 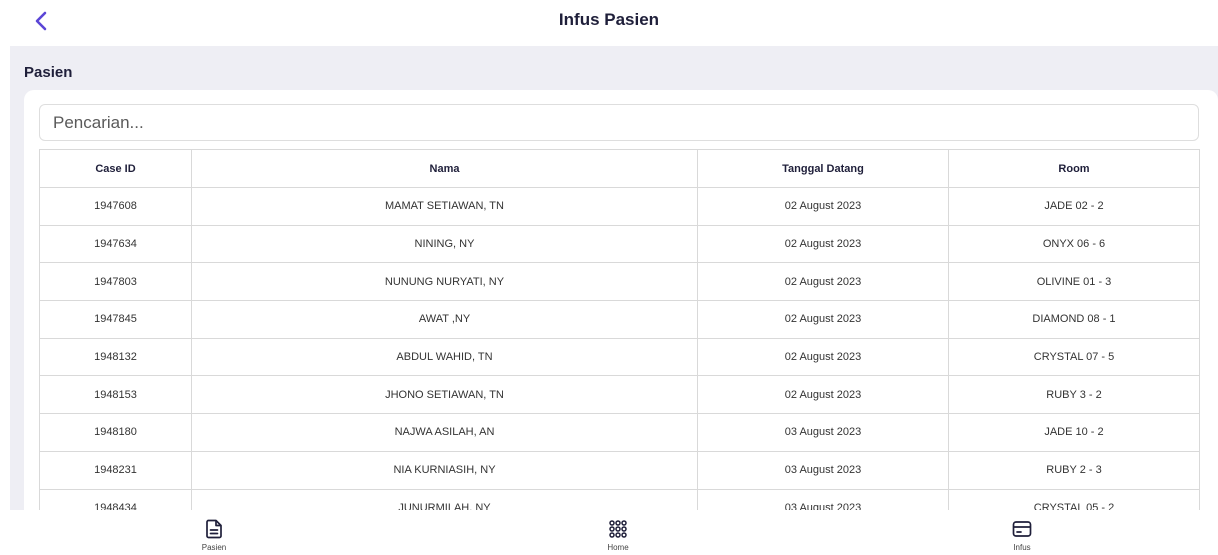 I want to click on top-bar: Infus Pasien, so click(x=609, y=23).